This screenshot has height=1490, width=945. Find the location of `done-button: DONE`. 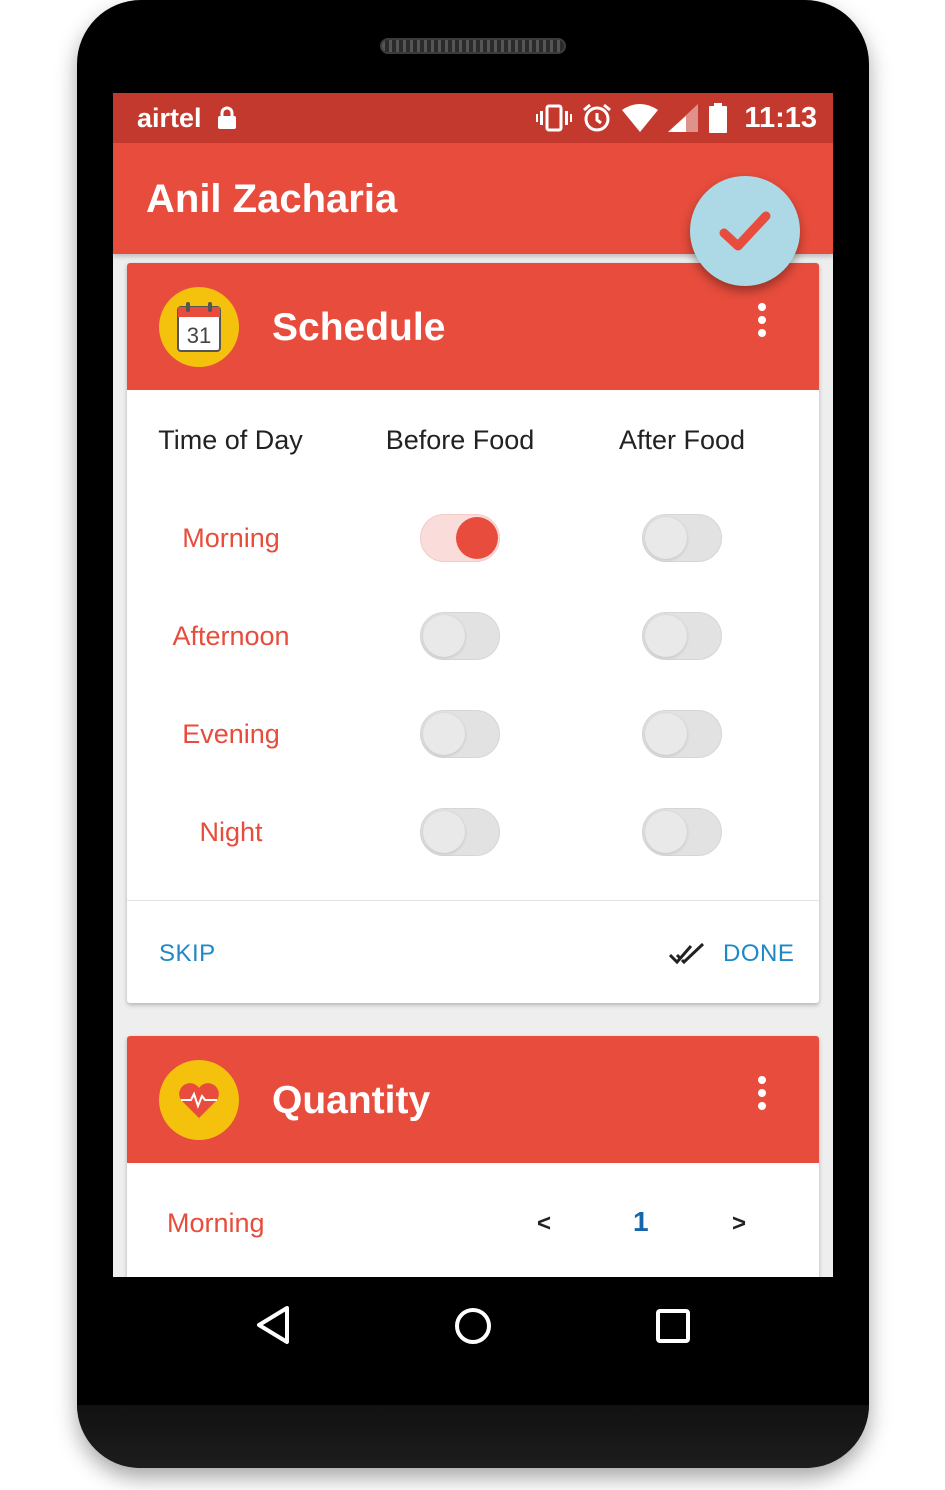

done-button: DONE is located at coordinates (758, 954).